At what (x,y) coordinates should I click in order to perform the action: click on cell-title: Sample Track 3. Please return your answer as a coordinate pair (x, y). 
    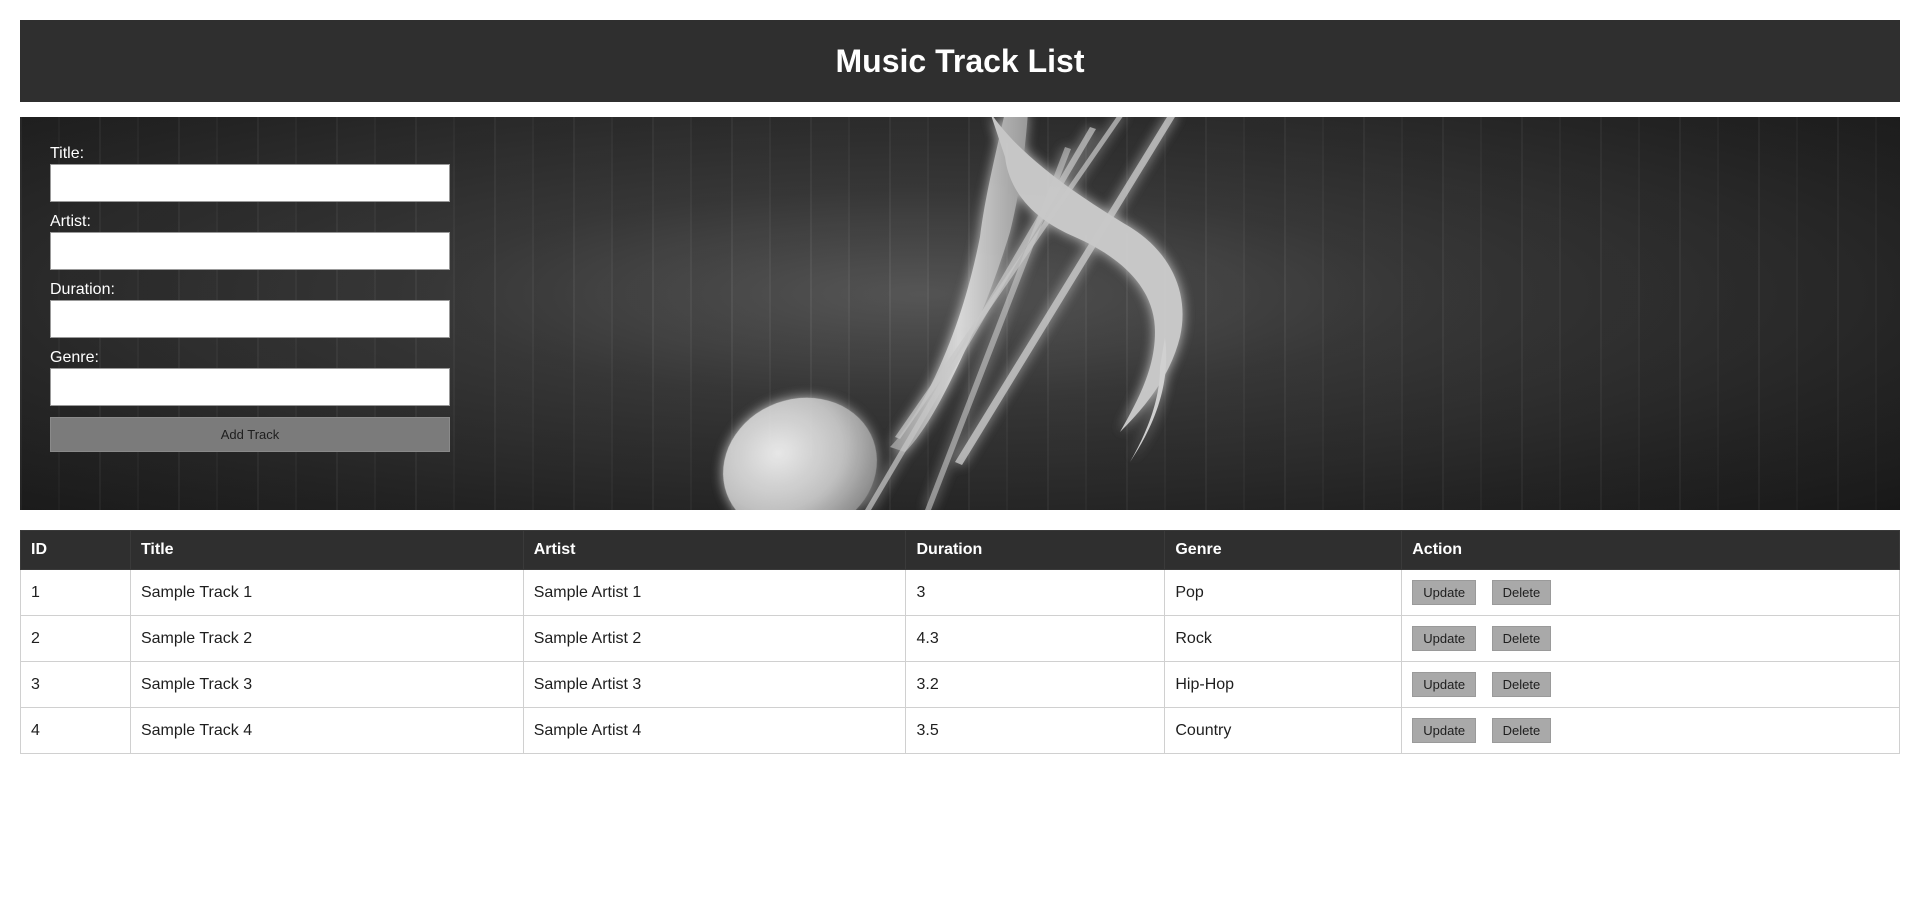
    Looking at the image, I should click on (326, 684).